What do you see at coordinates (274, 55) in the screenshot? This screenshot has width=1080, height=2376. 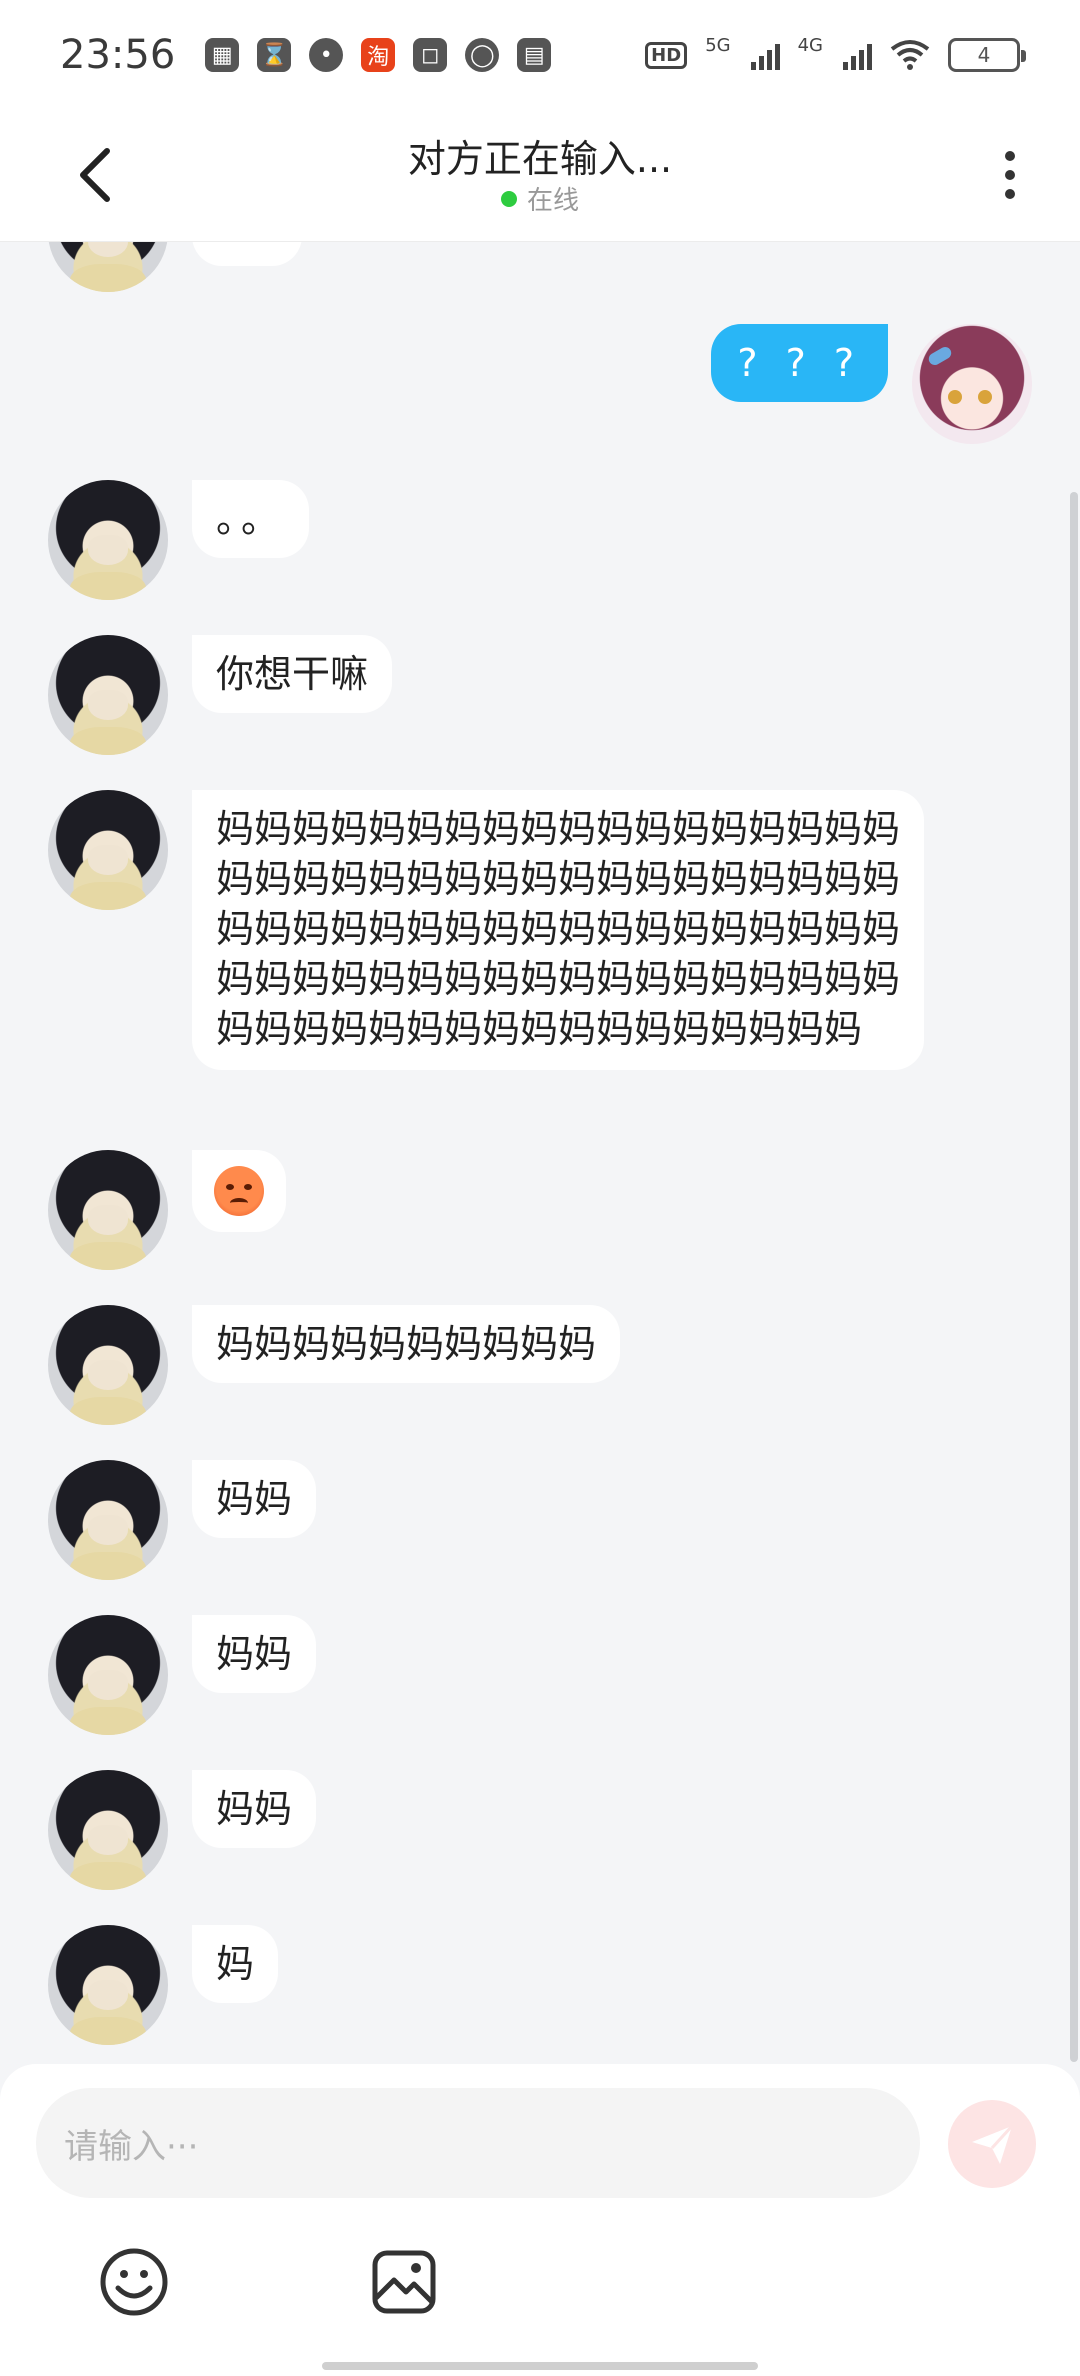 I see `hourglass-icon: ⌛` at bounding box center [274, 55].